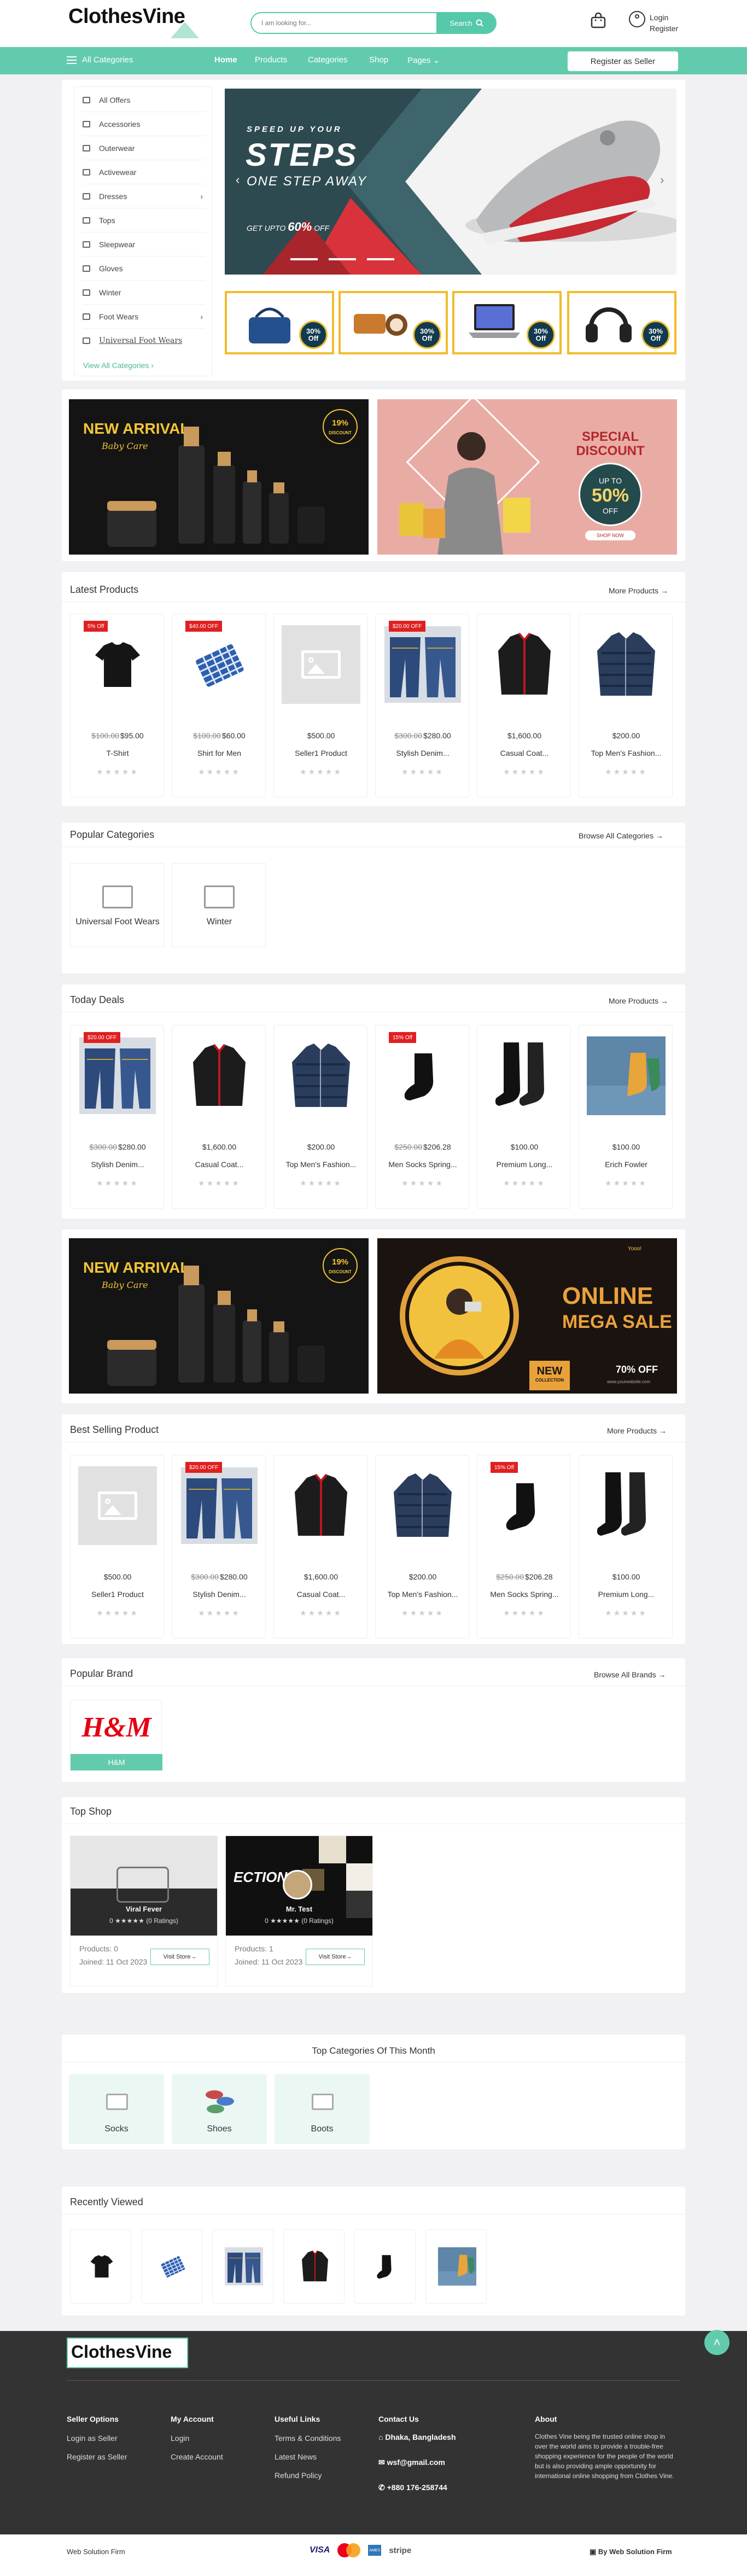 Image resolution: width=747 pixels, height=2576 pixels. I want to click on nav-products: Products, so click(271, 60).